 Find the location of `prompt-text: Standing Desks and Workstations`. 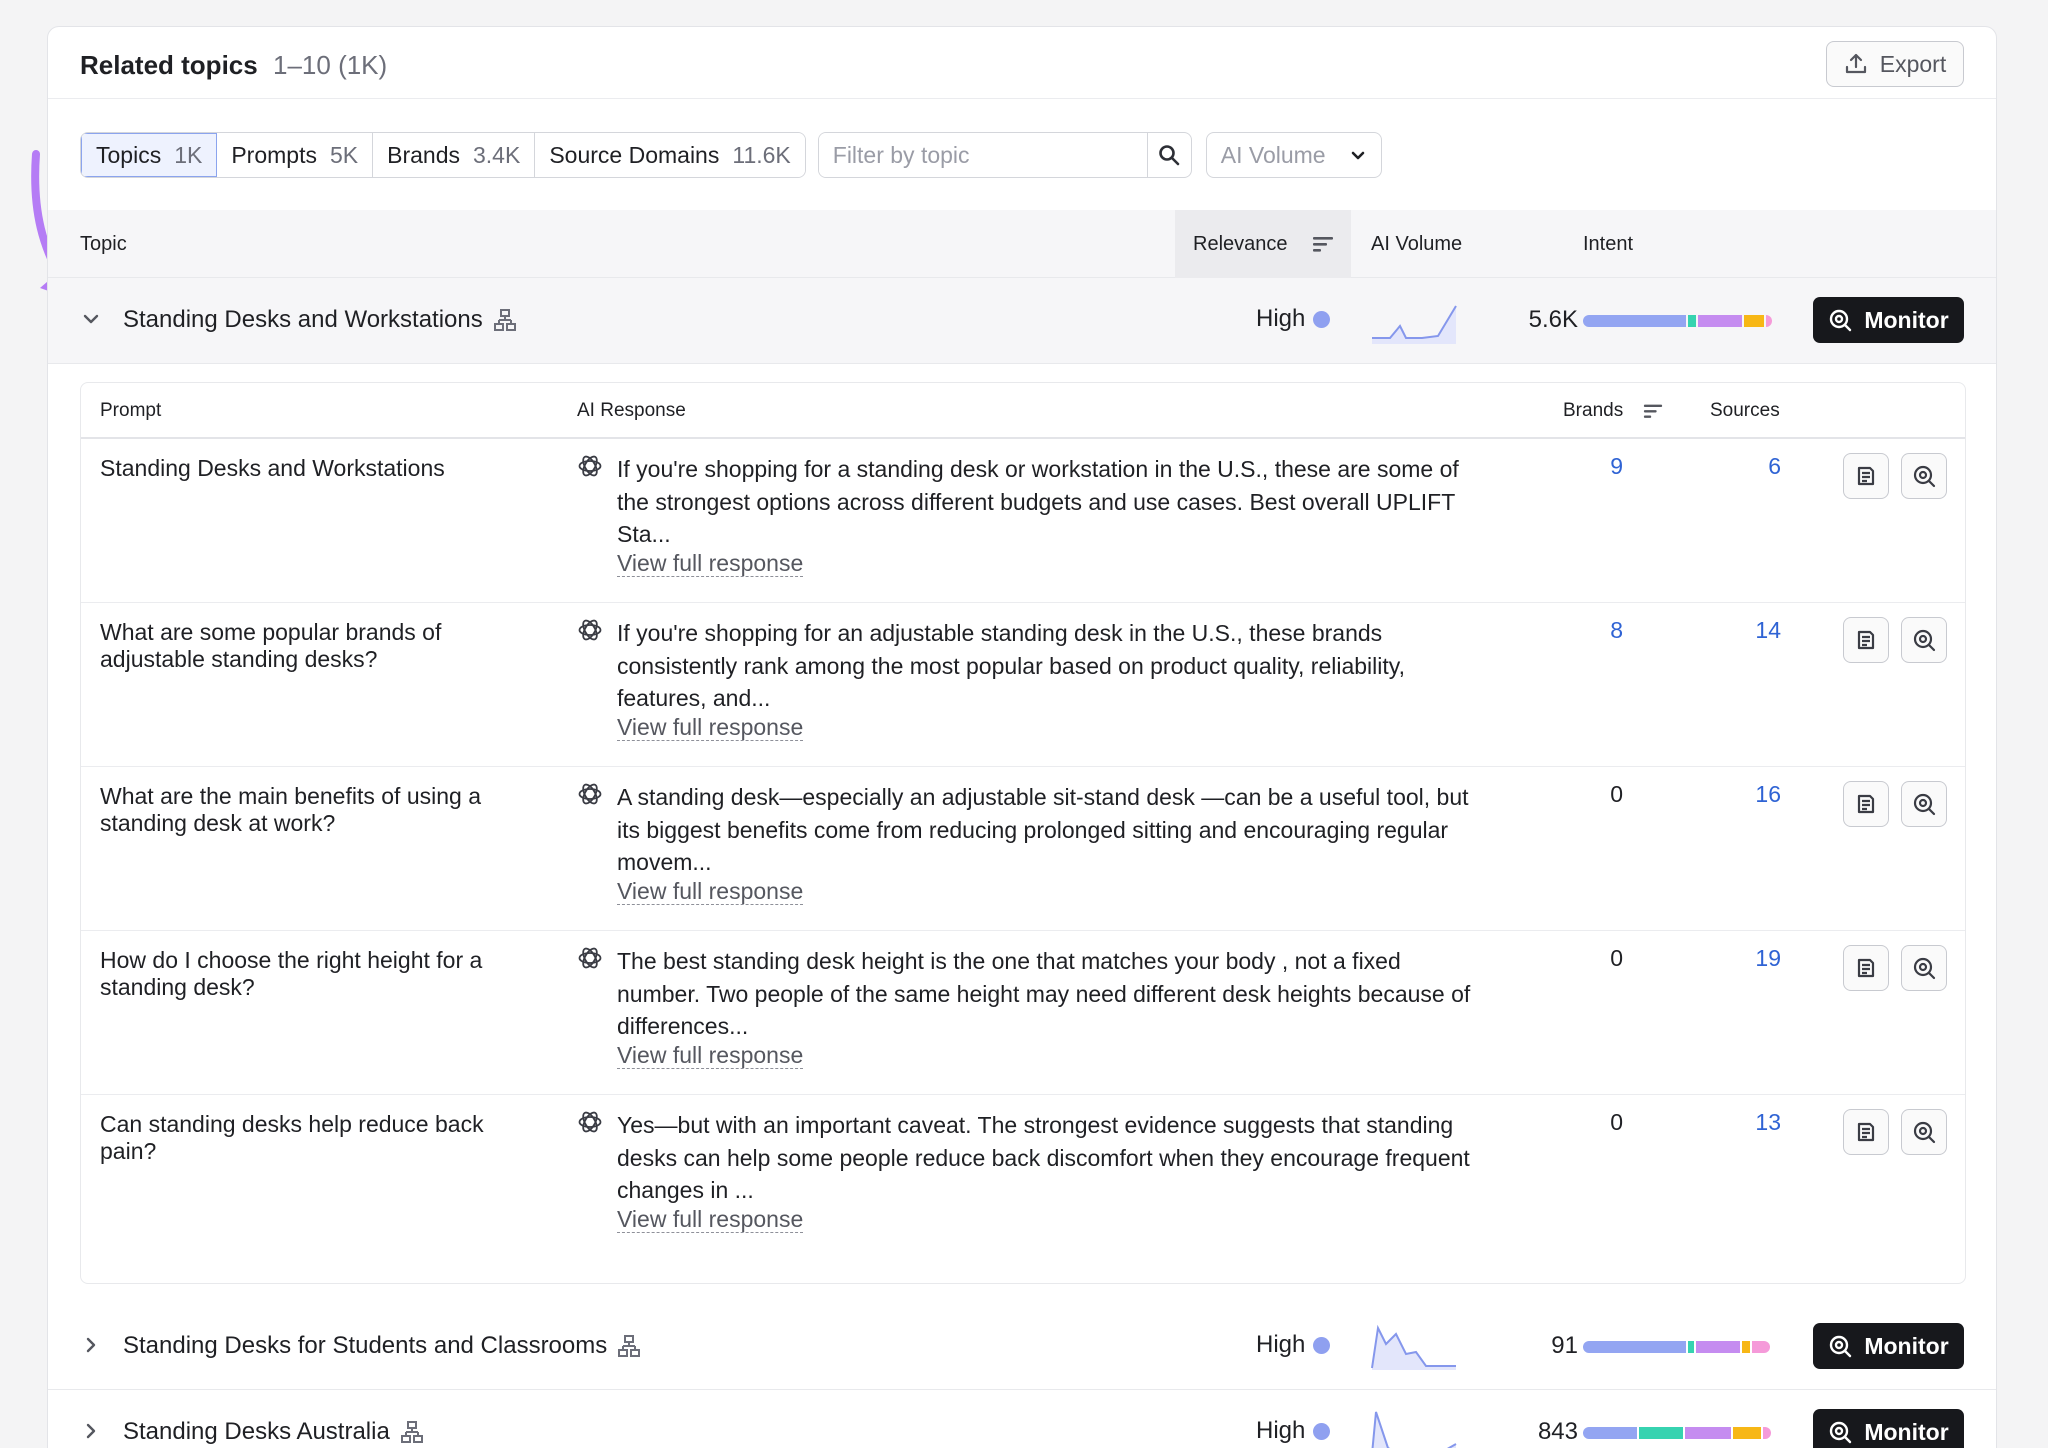

prompt-text: Standing Desks and Workstations is located at coordinates (272, 468).